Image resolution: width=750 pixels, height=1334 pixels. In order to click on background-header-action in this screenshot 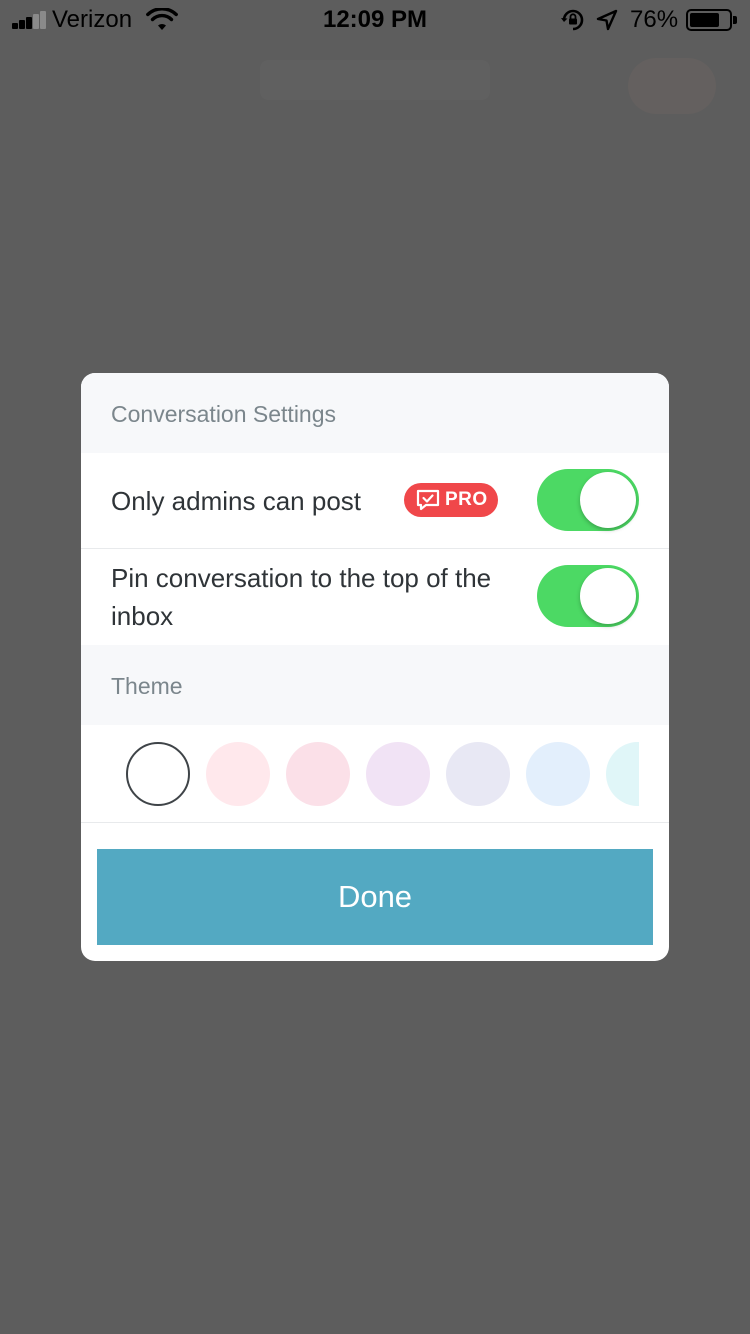, I will do `click(672, 86)`.